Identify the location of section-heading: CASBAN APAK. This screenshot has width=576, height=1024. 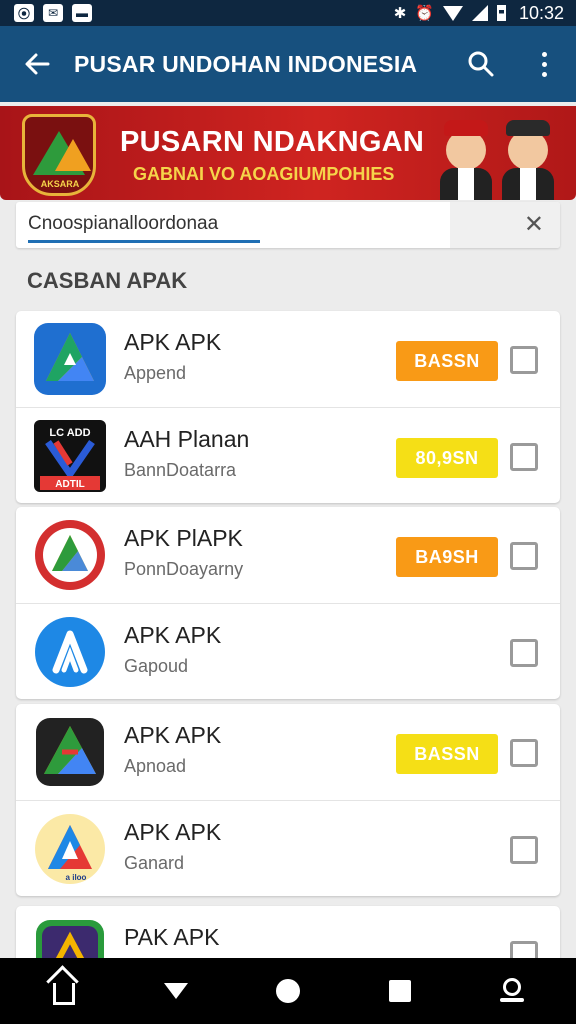
(107, 280).